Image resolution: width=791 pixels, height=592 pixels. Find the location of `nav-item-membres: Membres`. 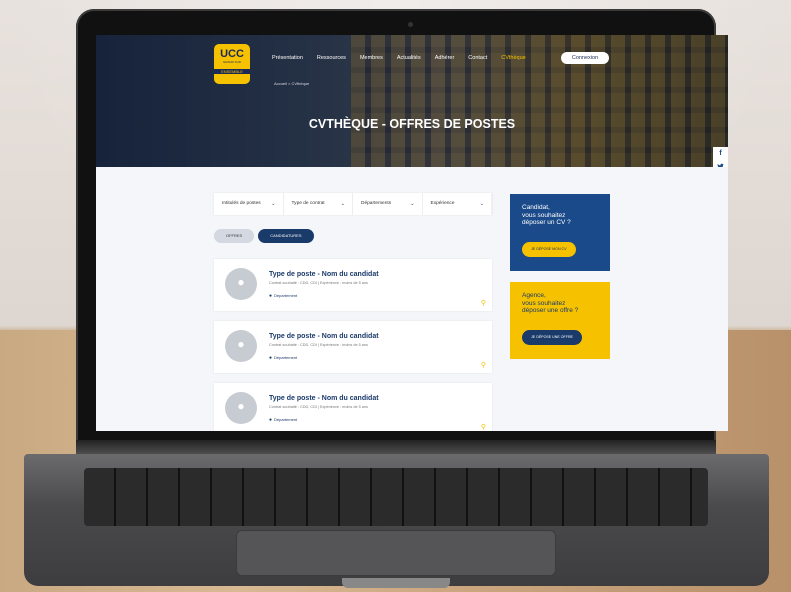

nav-item-membres: Membres is located at coordinates (371, 61).